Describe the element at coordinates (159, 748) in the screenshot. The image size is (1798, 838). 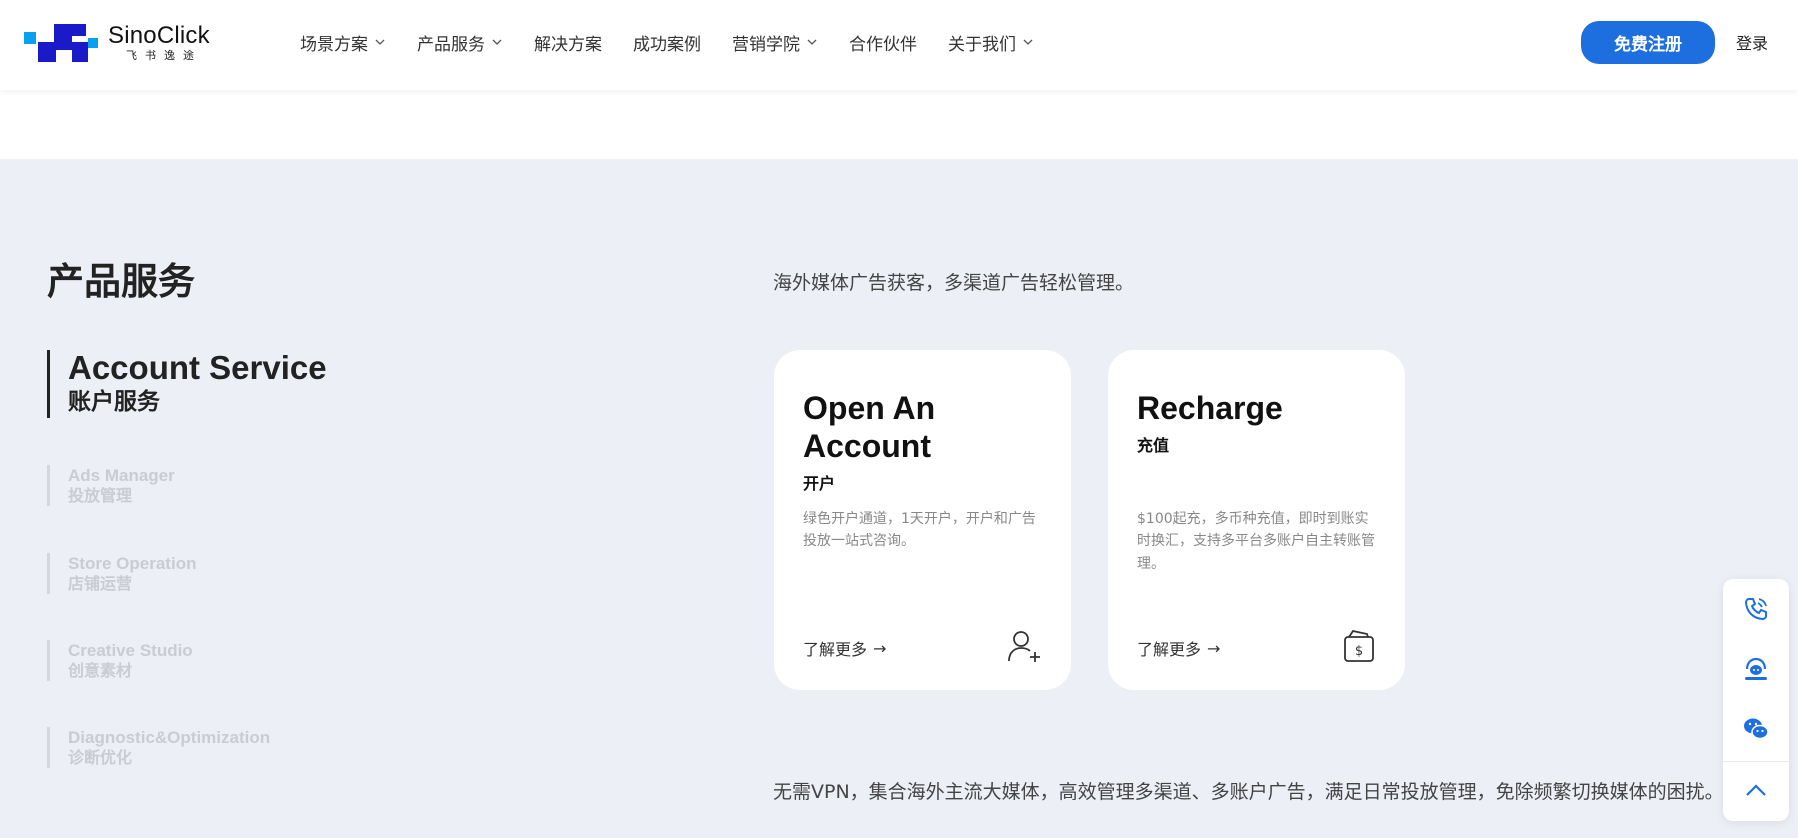
I see `tab-diagnostic-optimization: Diagnostic&Optimization 诊断优化` at that location.